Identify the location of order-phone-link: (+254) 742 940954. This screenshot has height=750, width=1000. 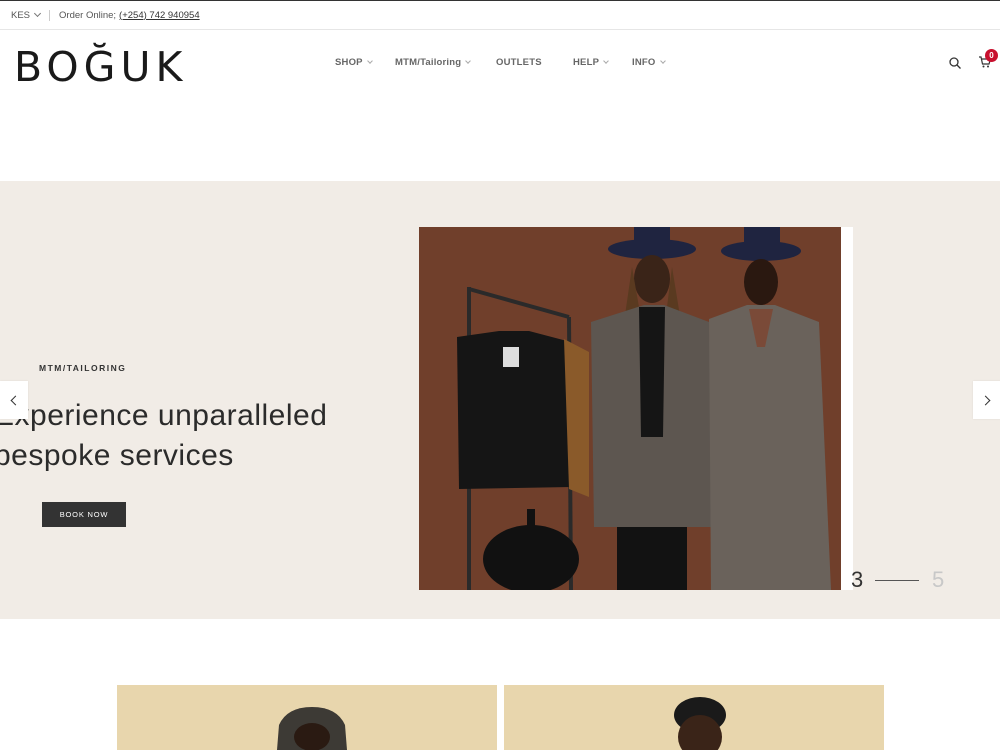
(159, 15).